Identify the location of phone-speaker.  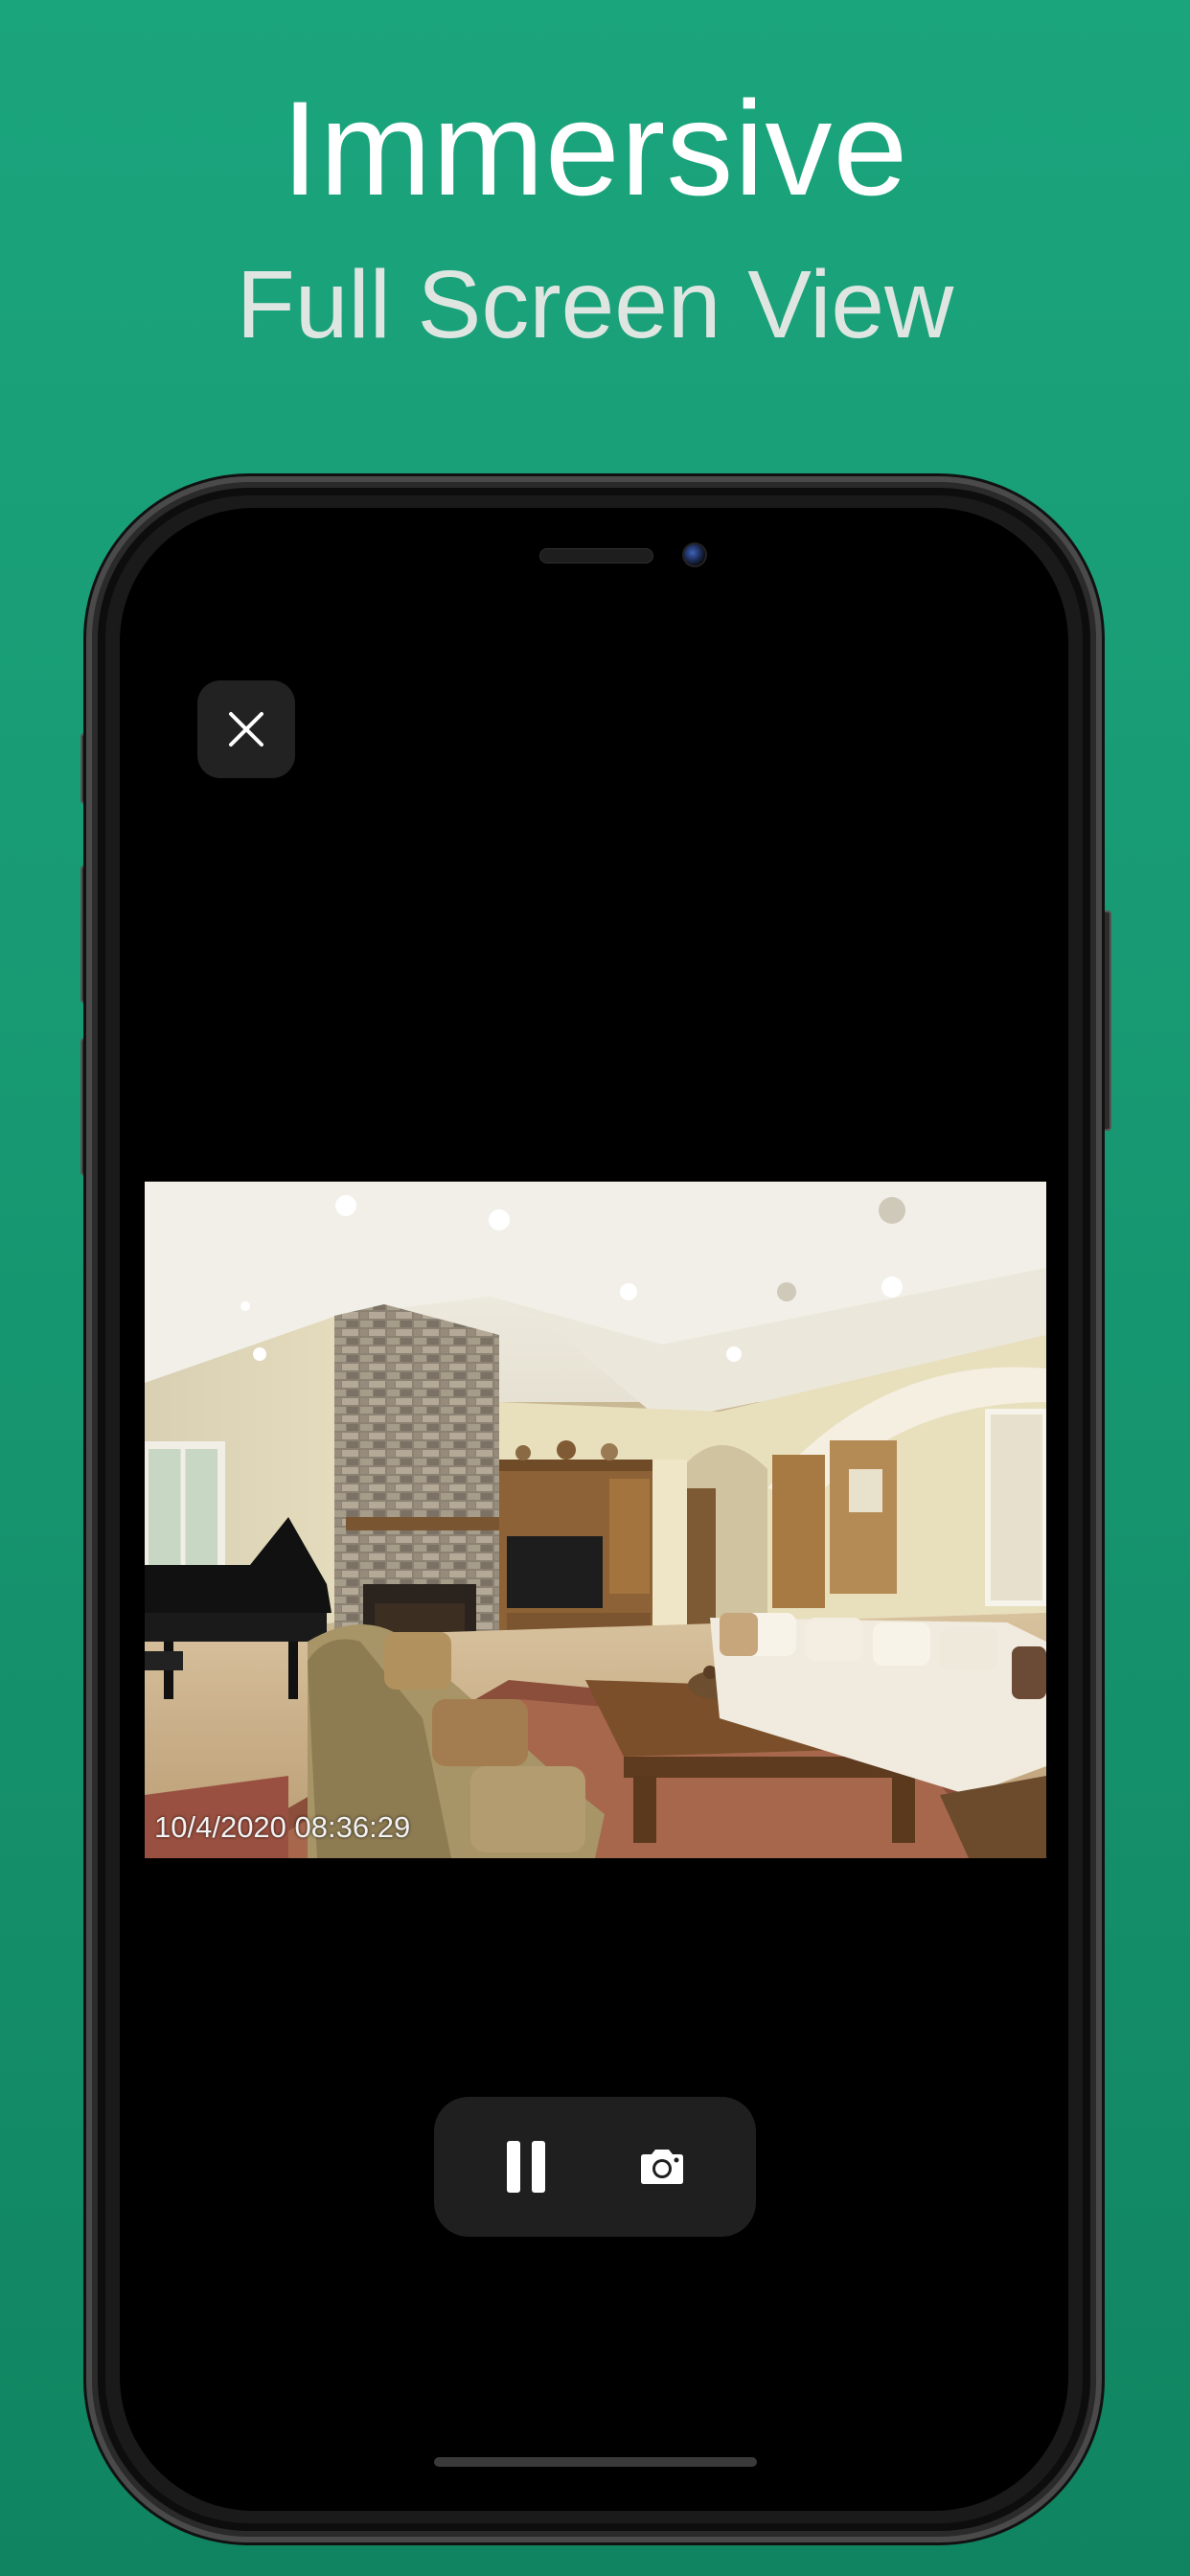
(596, 556).